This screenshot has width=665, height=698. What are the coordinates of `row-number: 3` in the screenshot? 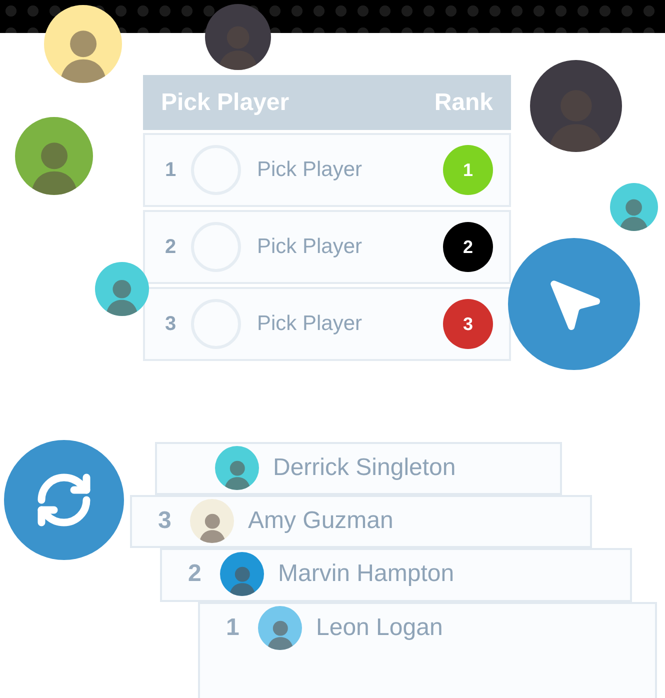 It's located at (171, 324).